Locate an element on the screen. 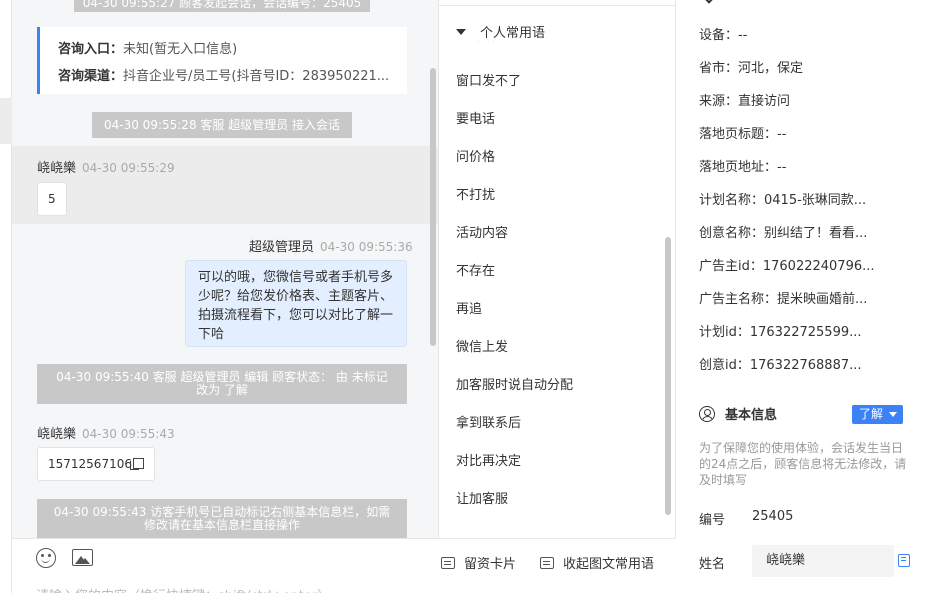  phrase-item: 窗口发不了 is located at coordinates (488, 79).